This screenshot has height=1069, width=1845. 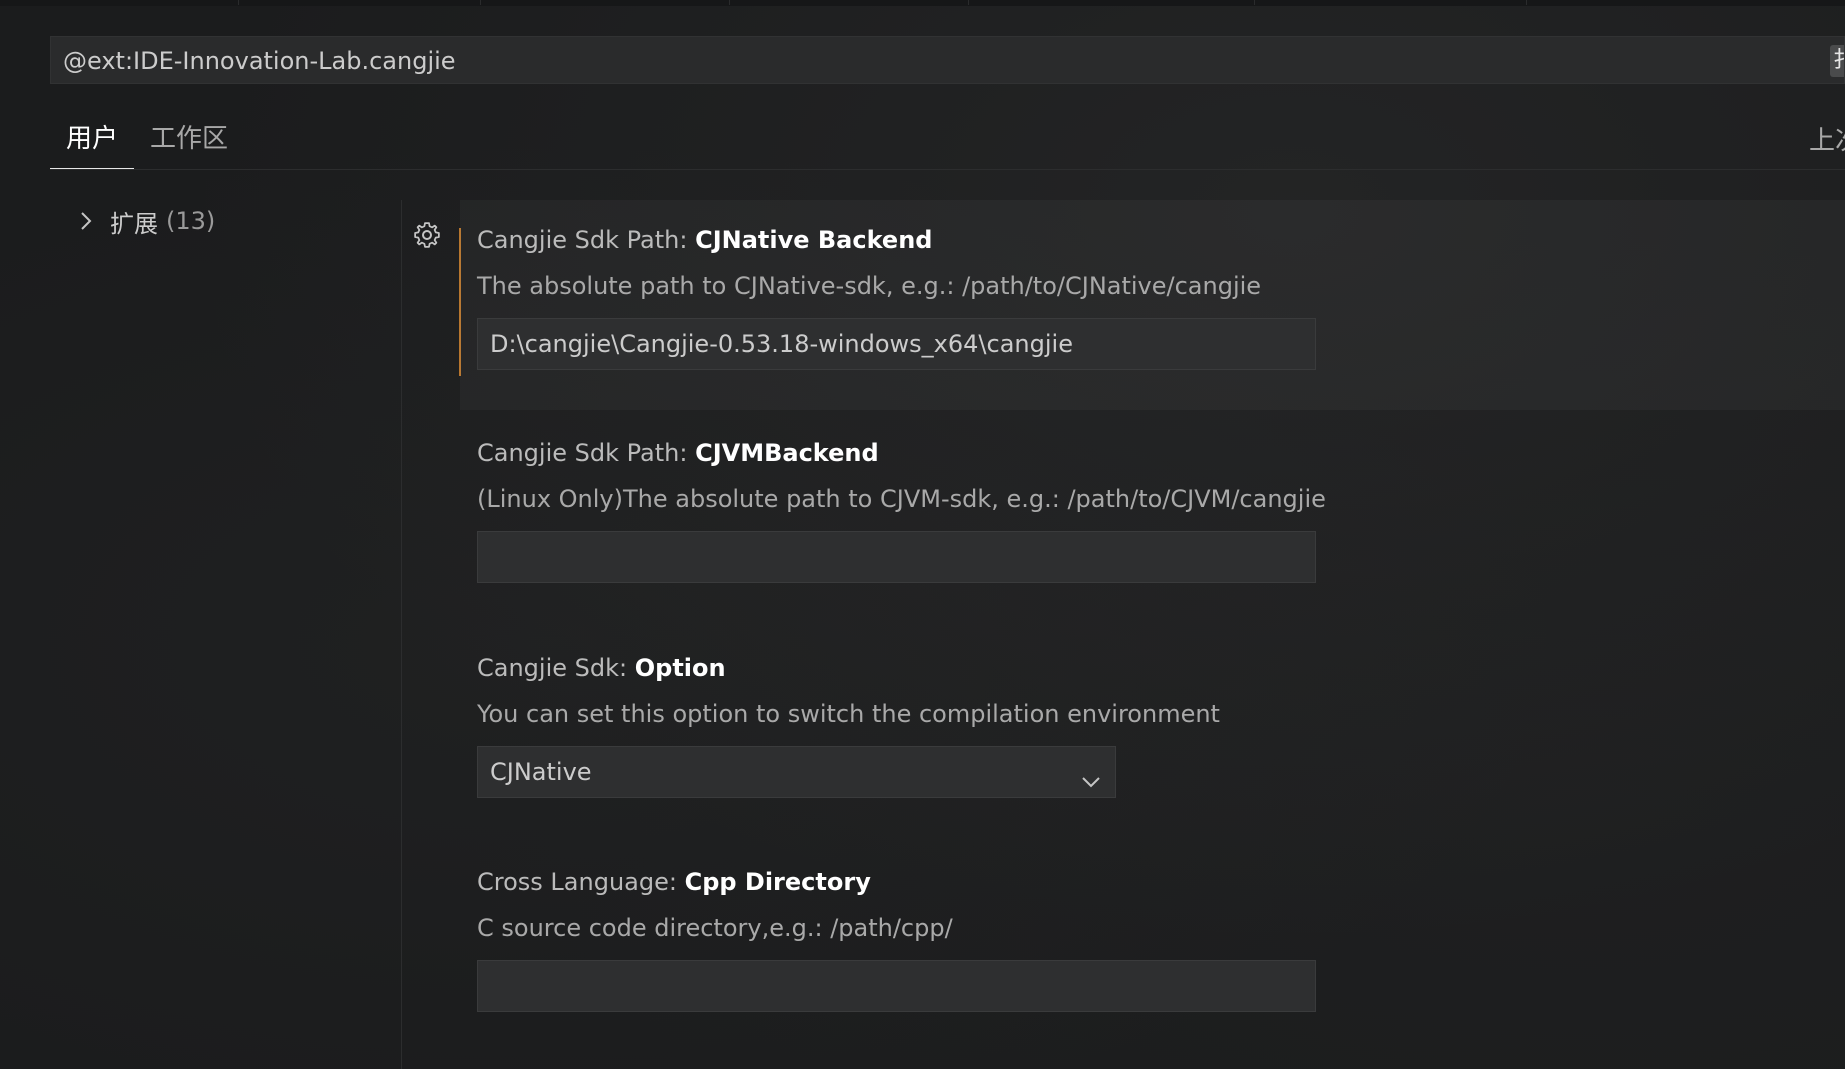 I want to click on sdk-option-select: CJNative, so click(x=796, y=772).